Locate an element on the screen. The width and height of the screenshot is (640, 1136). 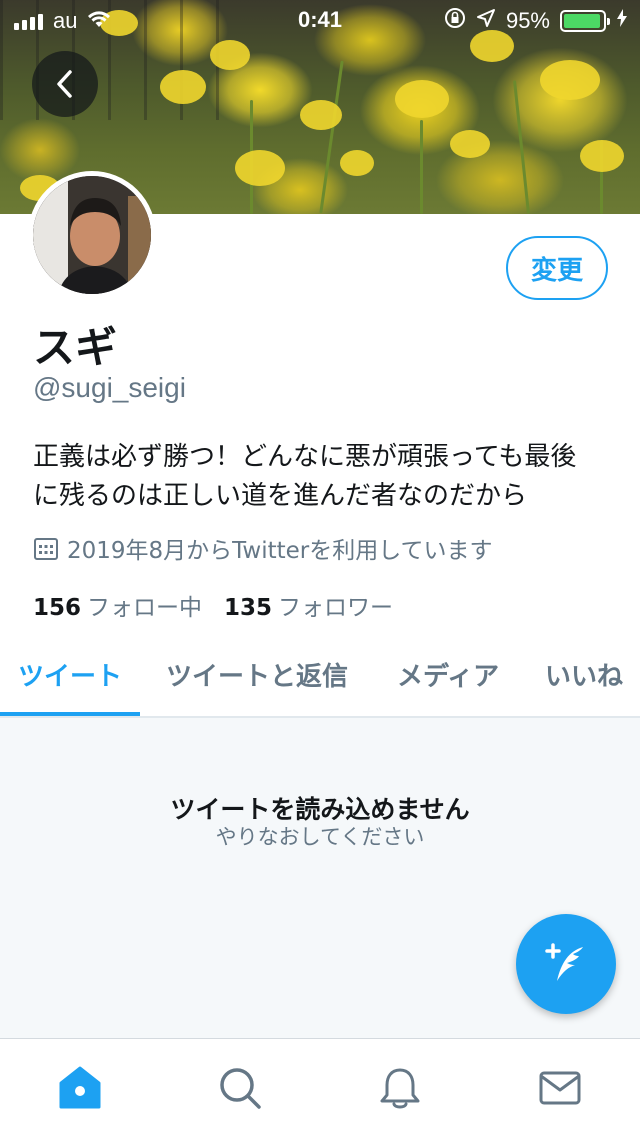
following-link: 156 フォロー中 is located at coordinates (117, 605).